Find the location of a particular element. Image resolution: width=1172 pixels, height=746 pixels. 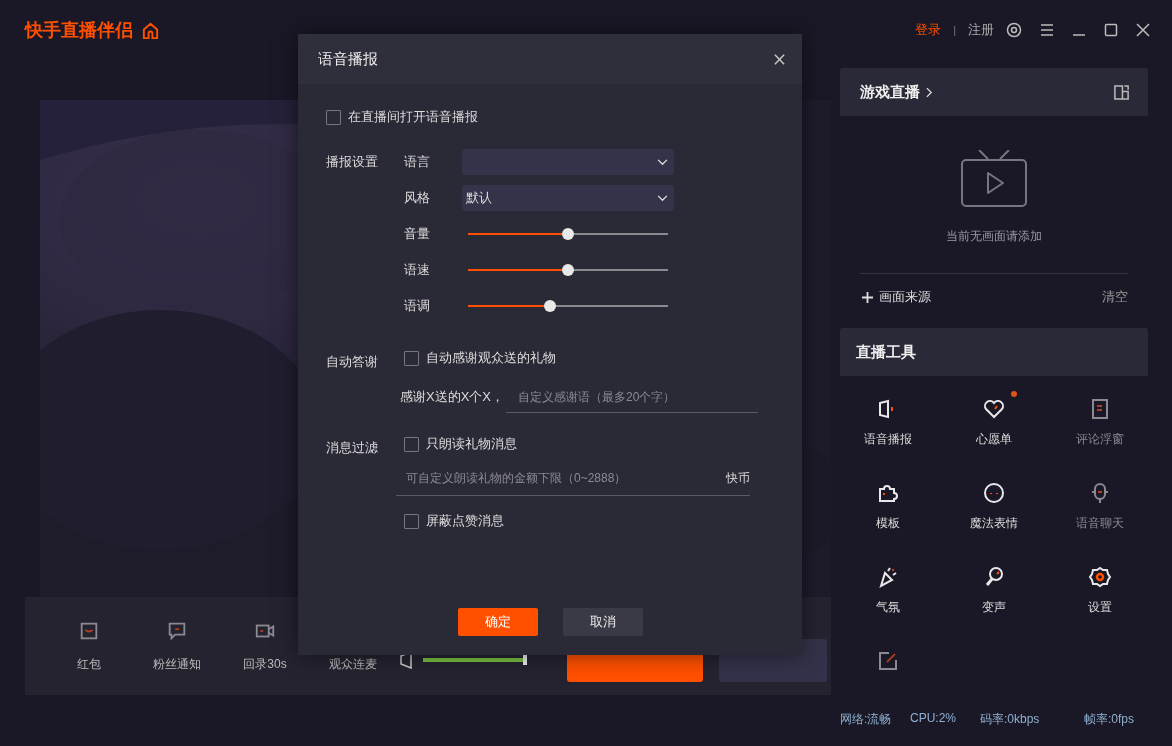

tv-icon is located at coordinates (994, 179).